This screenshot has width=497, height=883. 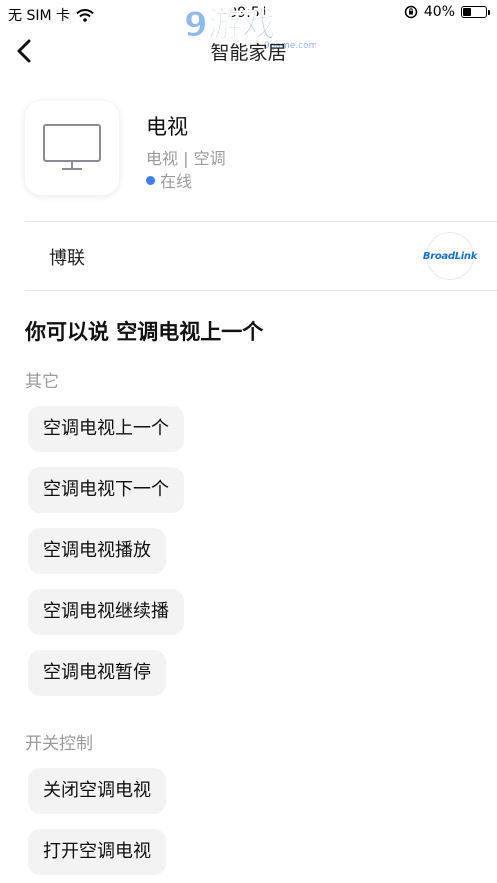 What do you see at coordinates (261, 256) in the screenshot?
I see `brand-row: 博联 BroadLink` at bounding box center [261, 256].